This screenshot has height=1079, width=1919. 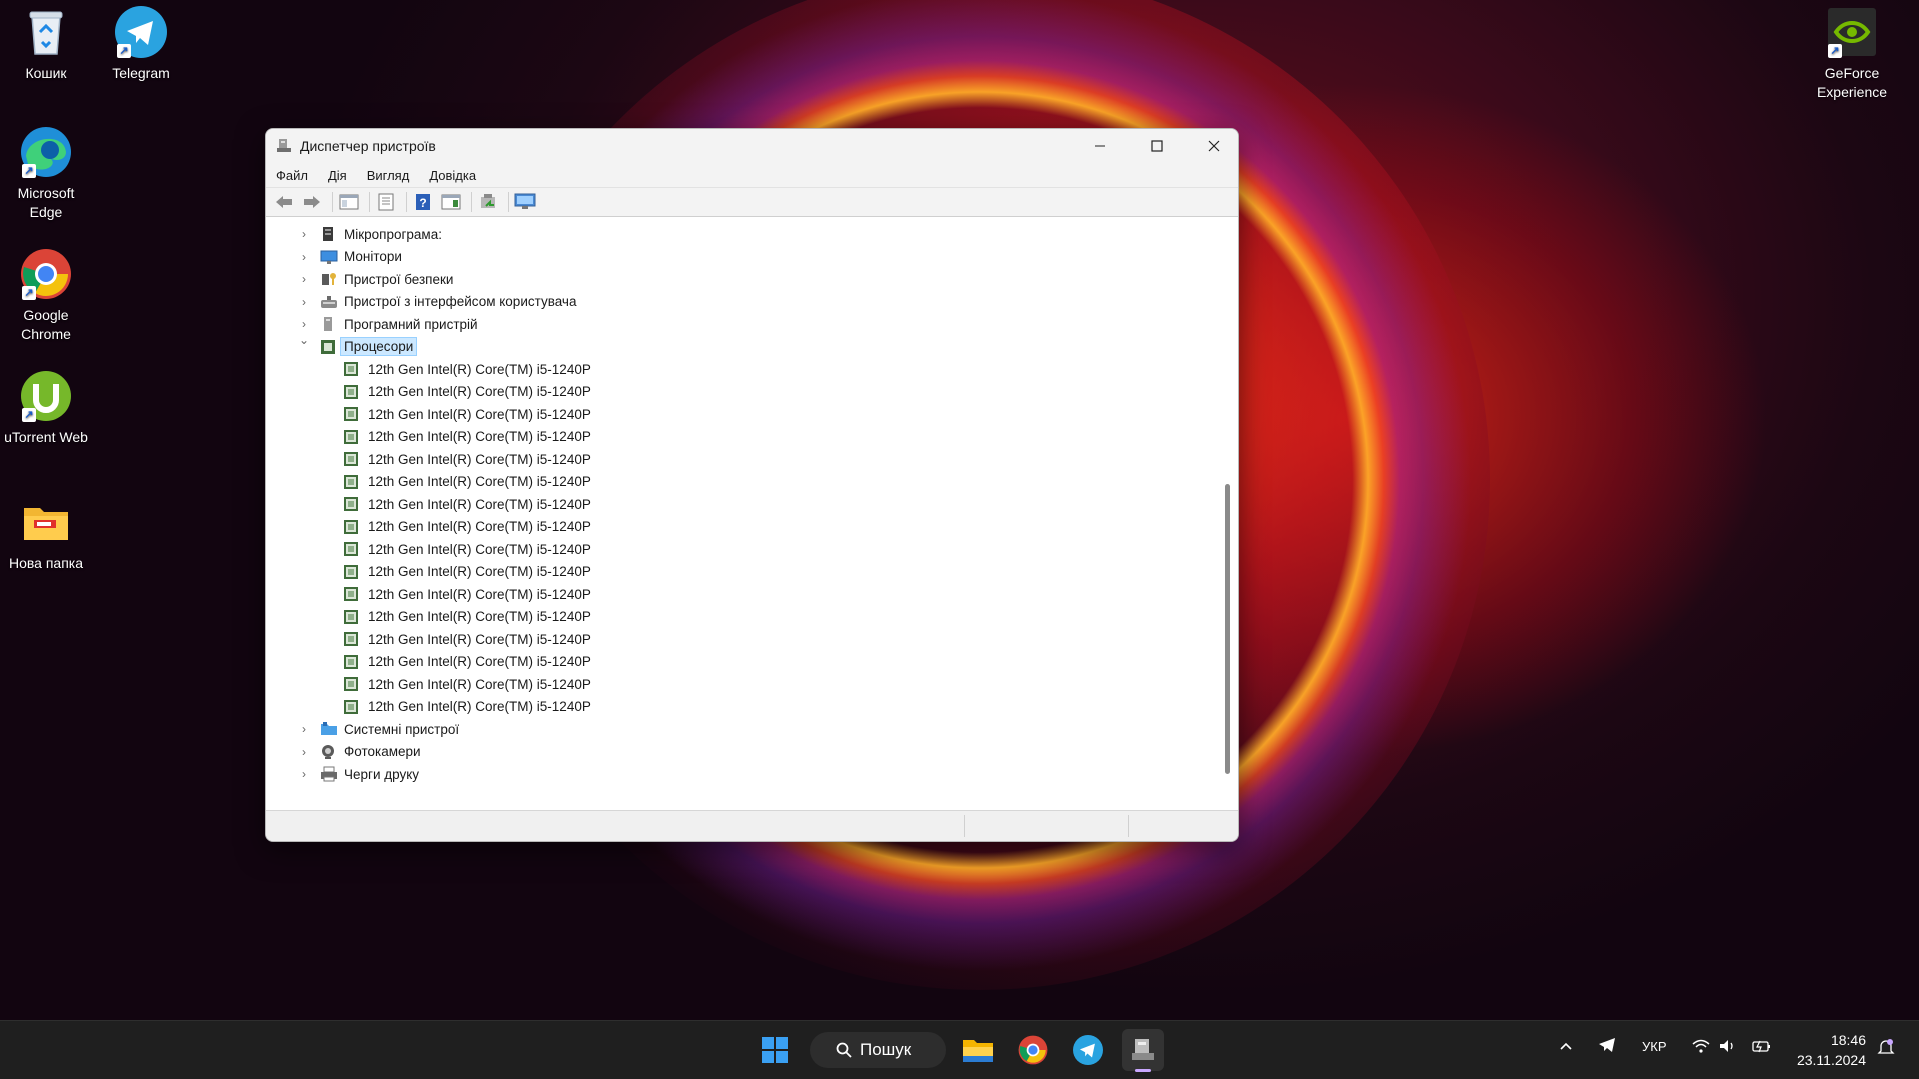 I want to click on desktop-icon-chrome: ↗ Google Chrome, so click(x=46, y=296).